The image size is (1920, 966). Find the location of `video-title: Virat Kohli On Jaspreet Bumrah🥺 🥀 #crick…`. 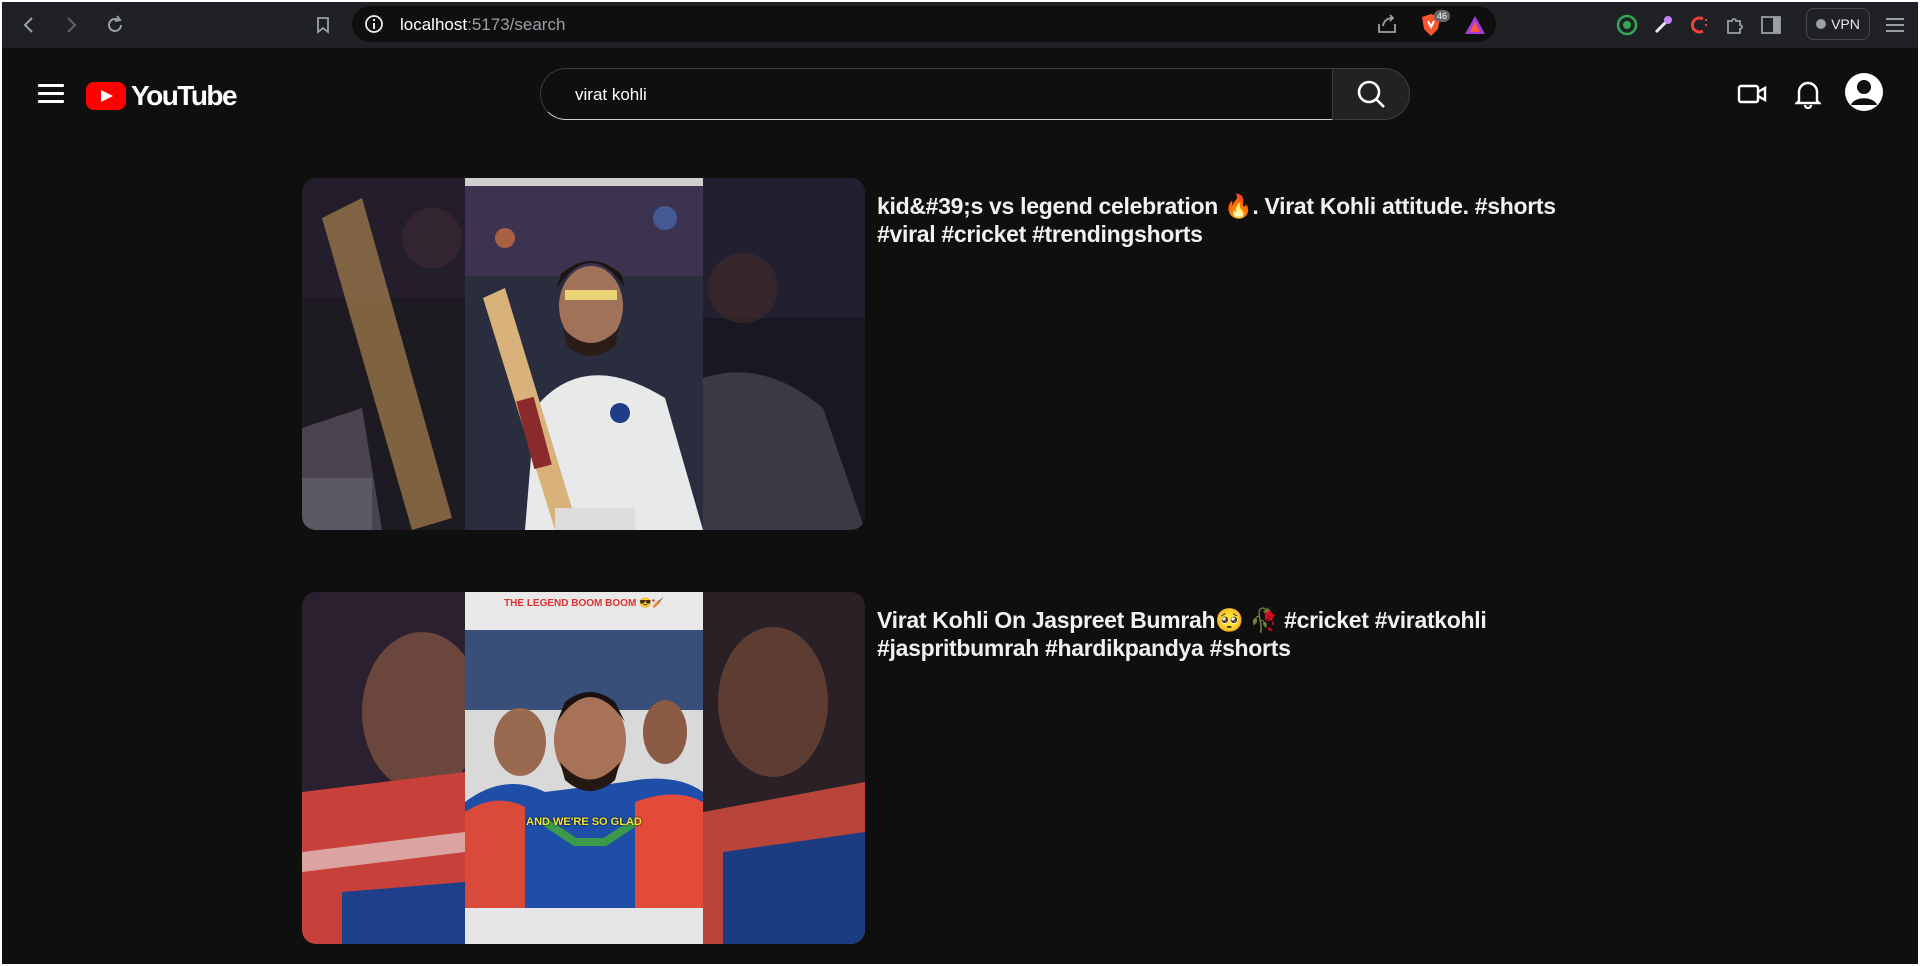

video-title: Virat Kohli On Jaspreet Bumrah🥺 🥀 #crick… is located at coordinates (1237, 634).